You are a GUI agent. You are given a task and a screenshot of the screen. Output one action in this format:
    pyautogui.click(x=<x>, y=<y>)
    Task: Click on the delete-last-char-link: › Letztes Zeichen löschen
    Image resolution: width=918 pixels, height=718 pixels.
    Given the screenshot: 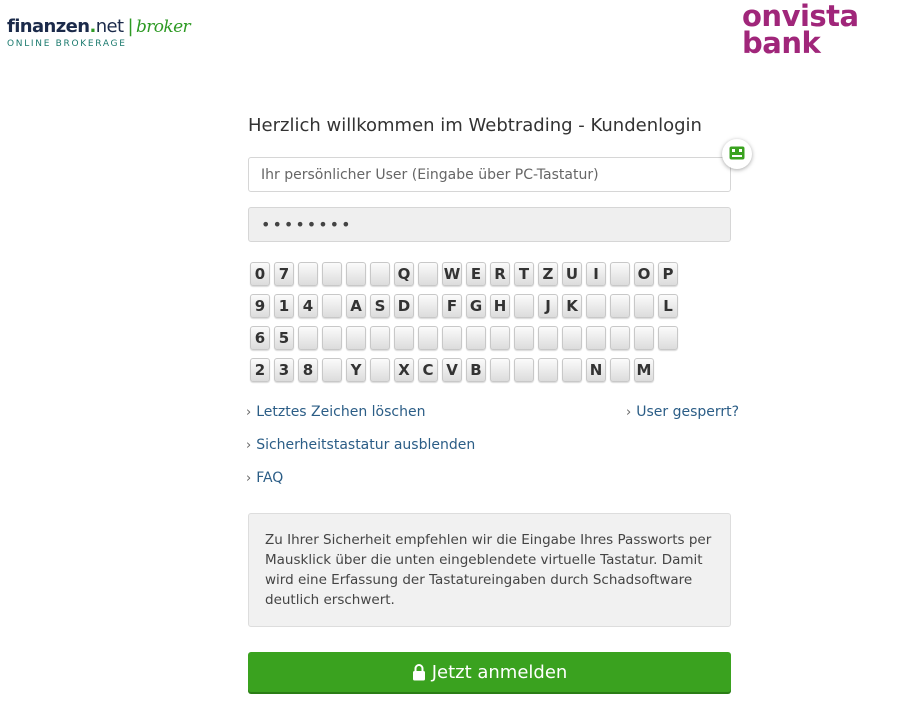 What is the action you would take?
    pyautogui.click(x=335, y=412)
    